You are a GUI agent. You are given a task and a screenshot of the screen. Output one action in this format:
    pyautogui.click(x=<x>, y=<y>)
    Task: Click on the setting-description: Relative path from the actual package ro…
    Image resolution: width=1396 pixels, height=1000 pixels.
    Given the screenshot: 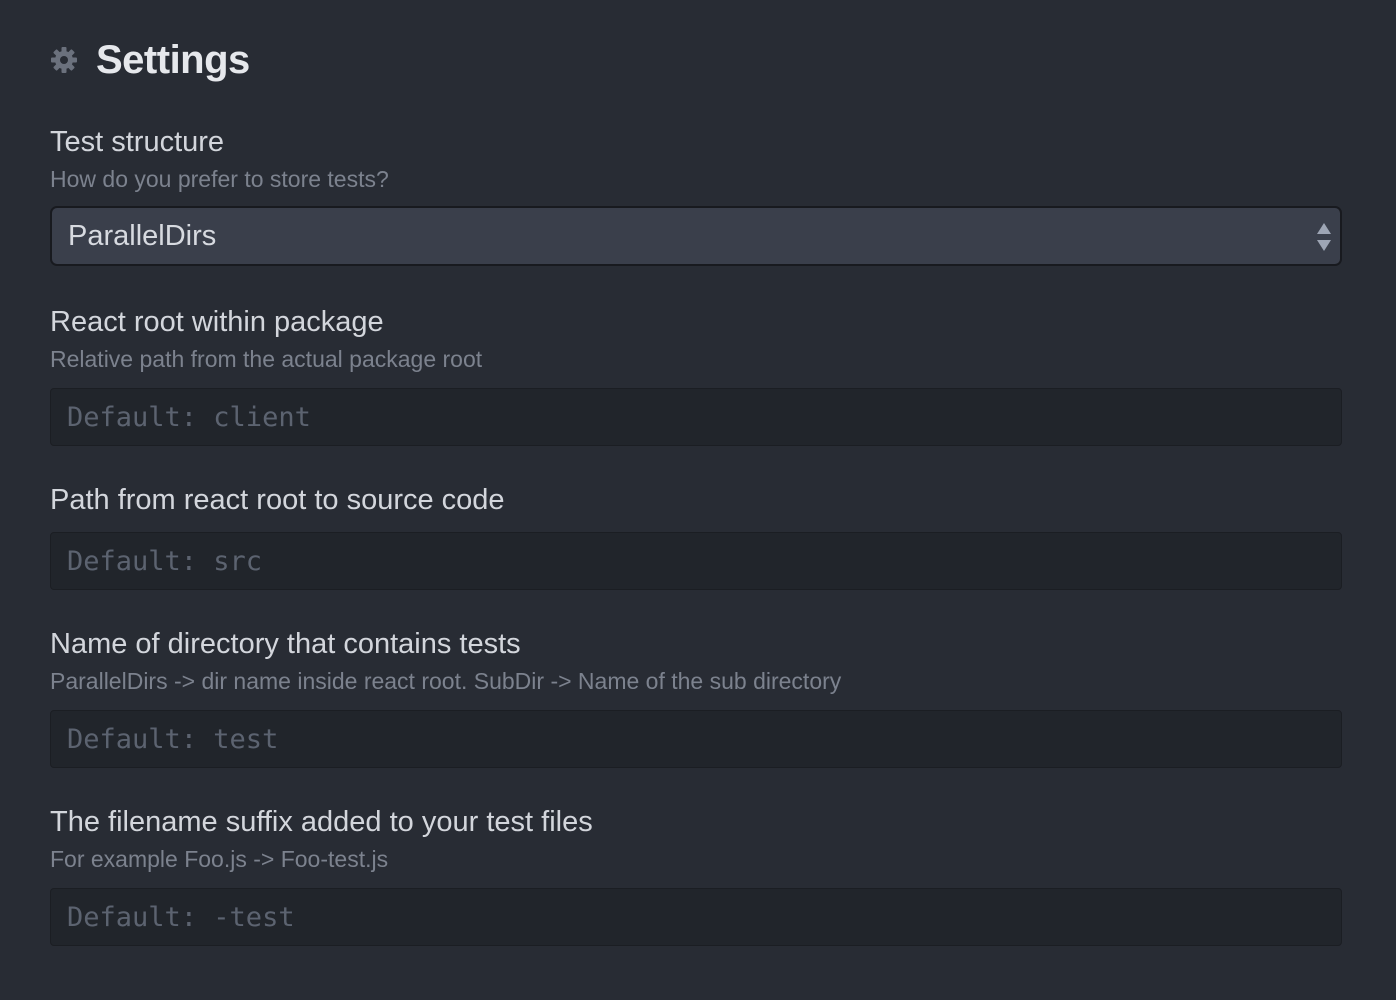 What is the action you would take?
    pyautogui.click(x=266, y=359)
    